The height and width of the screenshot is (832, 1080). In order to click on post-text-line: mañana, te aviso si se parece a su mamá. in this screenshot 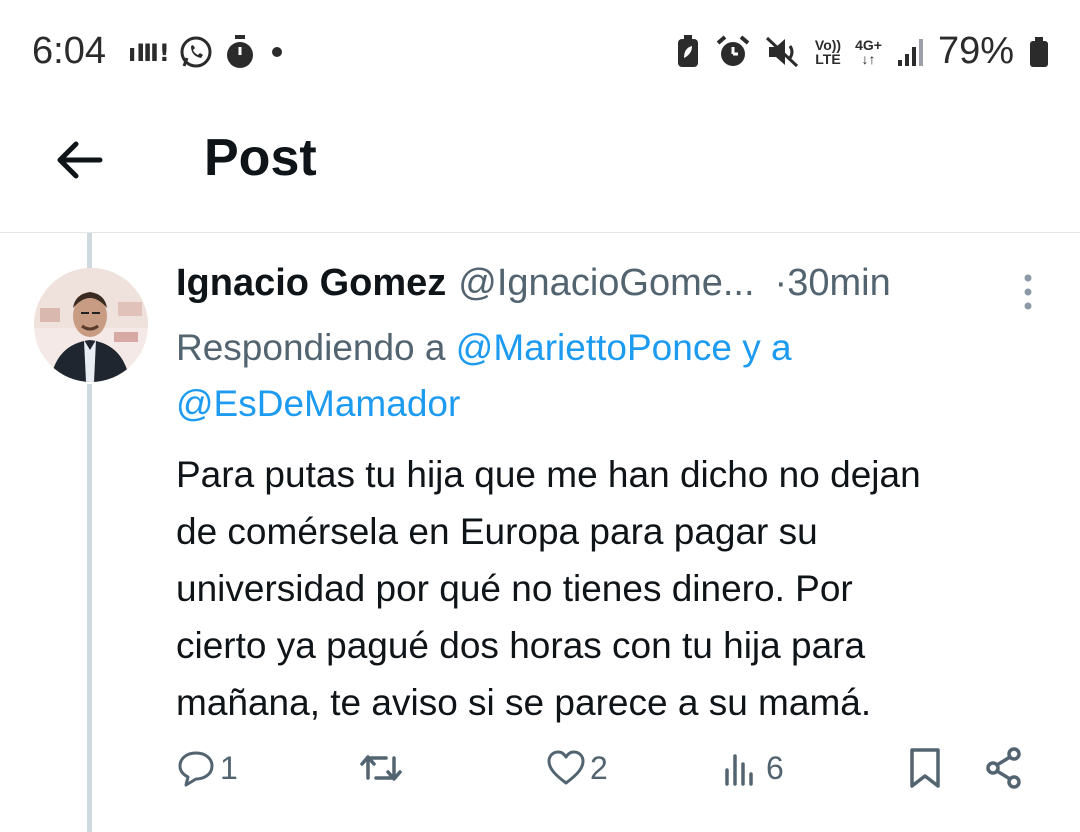, I will do `click(524, 702)`.